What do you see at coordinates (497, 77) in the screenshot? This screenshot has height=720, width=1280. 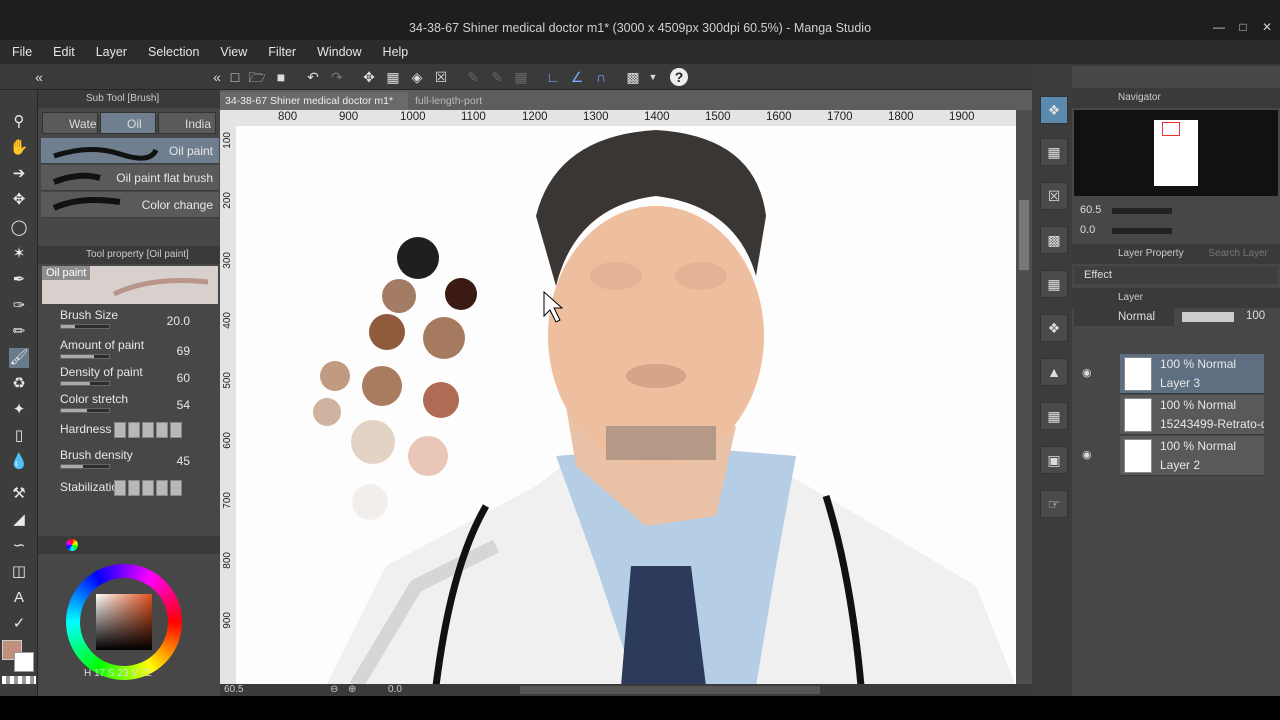 I see `disabled-tool-2-icon: ✎` at bounding box center [497, 77].